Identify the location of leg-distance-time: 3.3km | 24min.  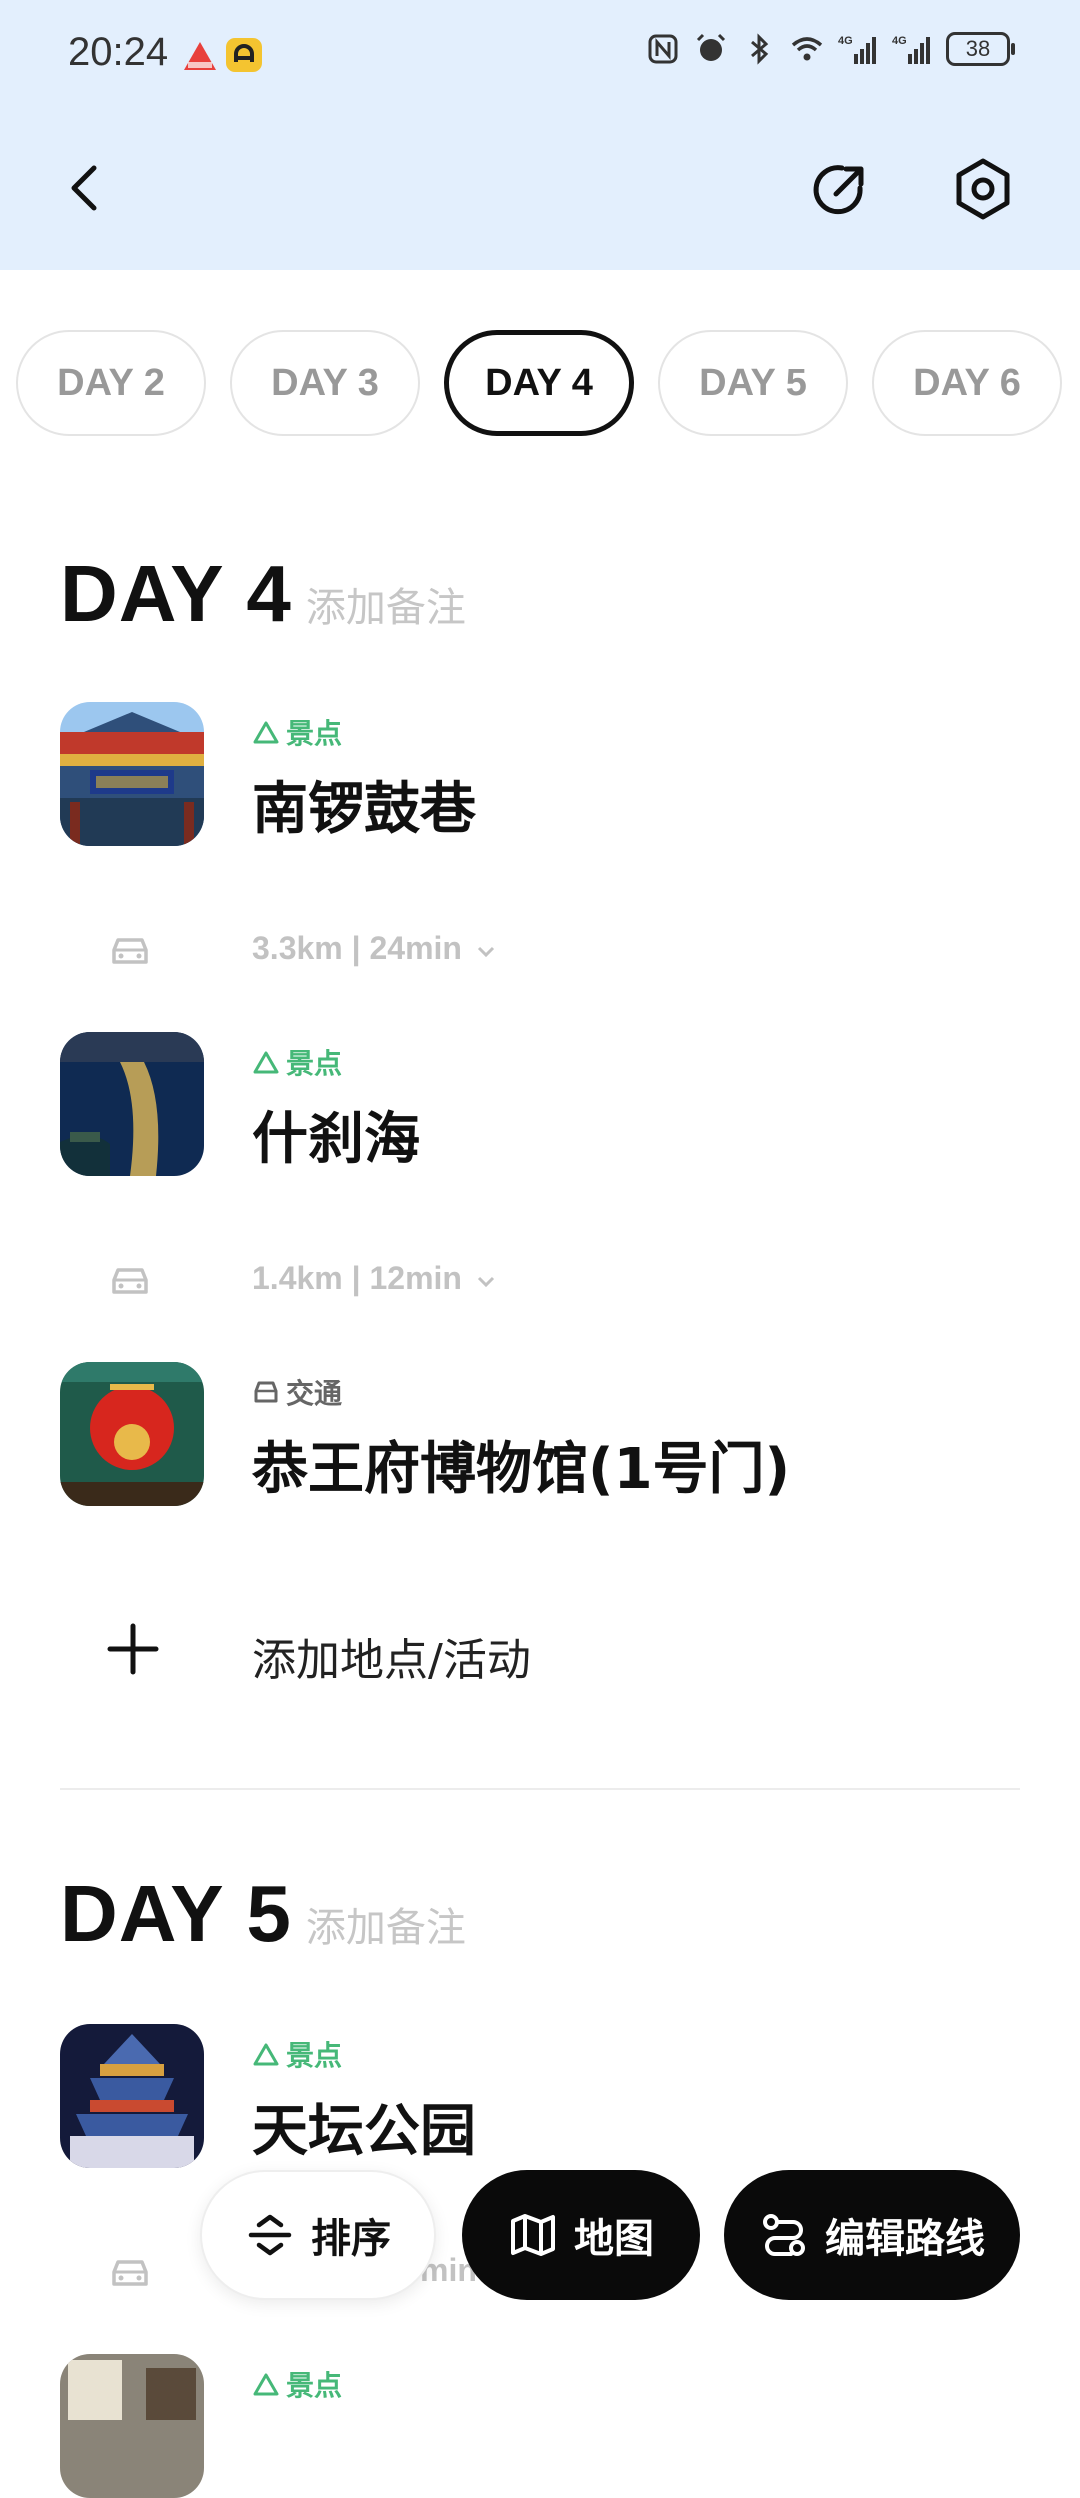
(374, 948).